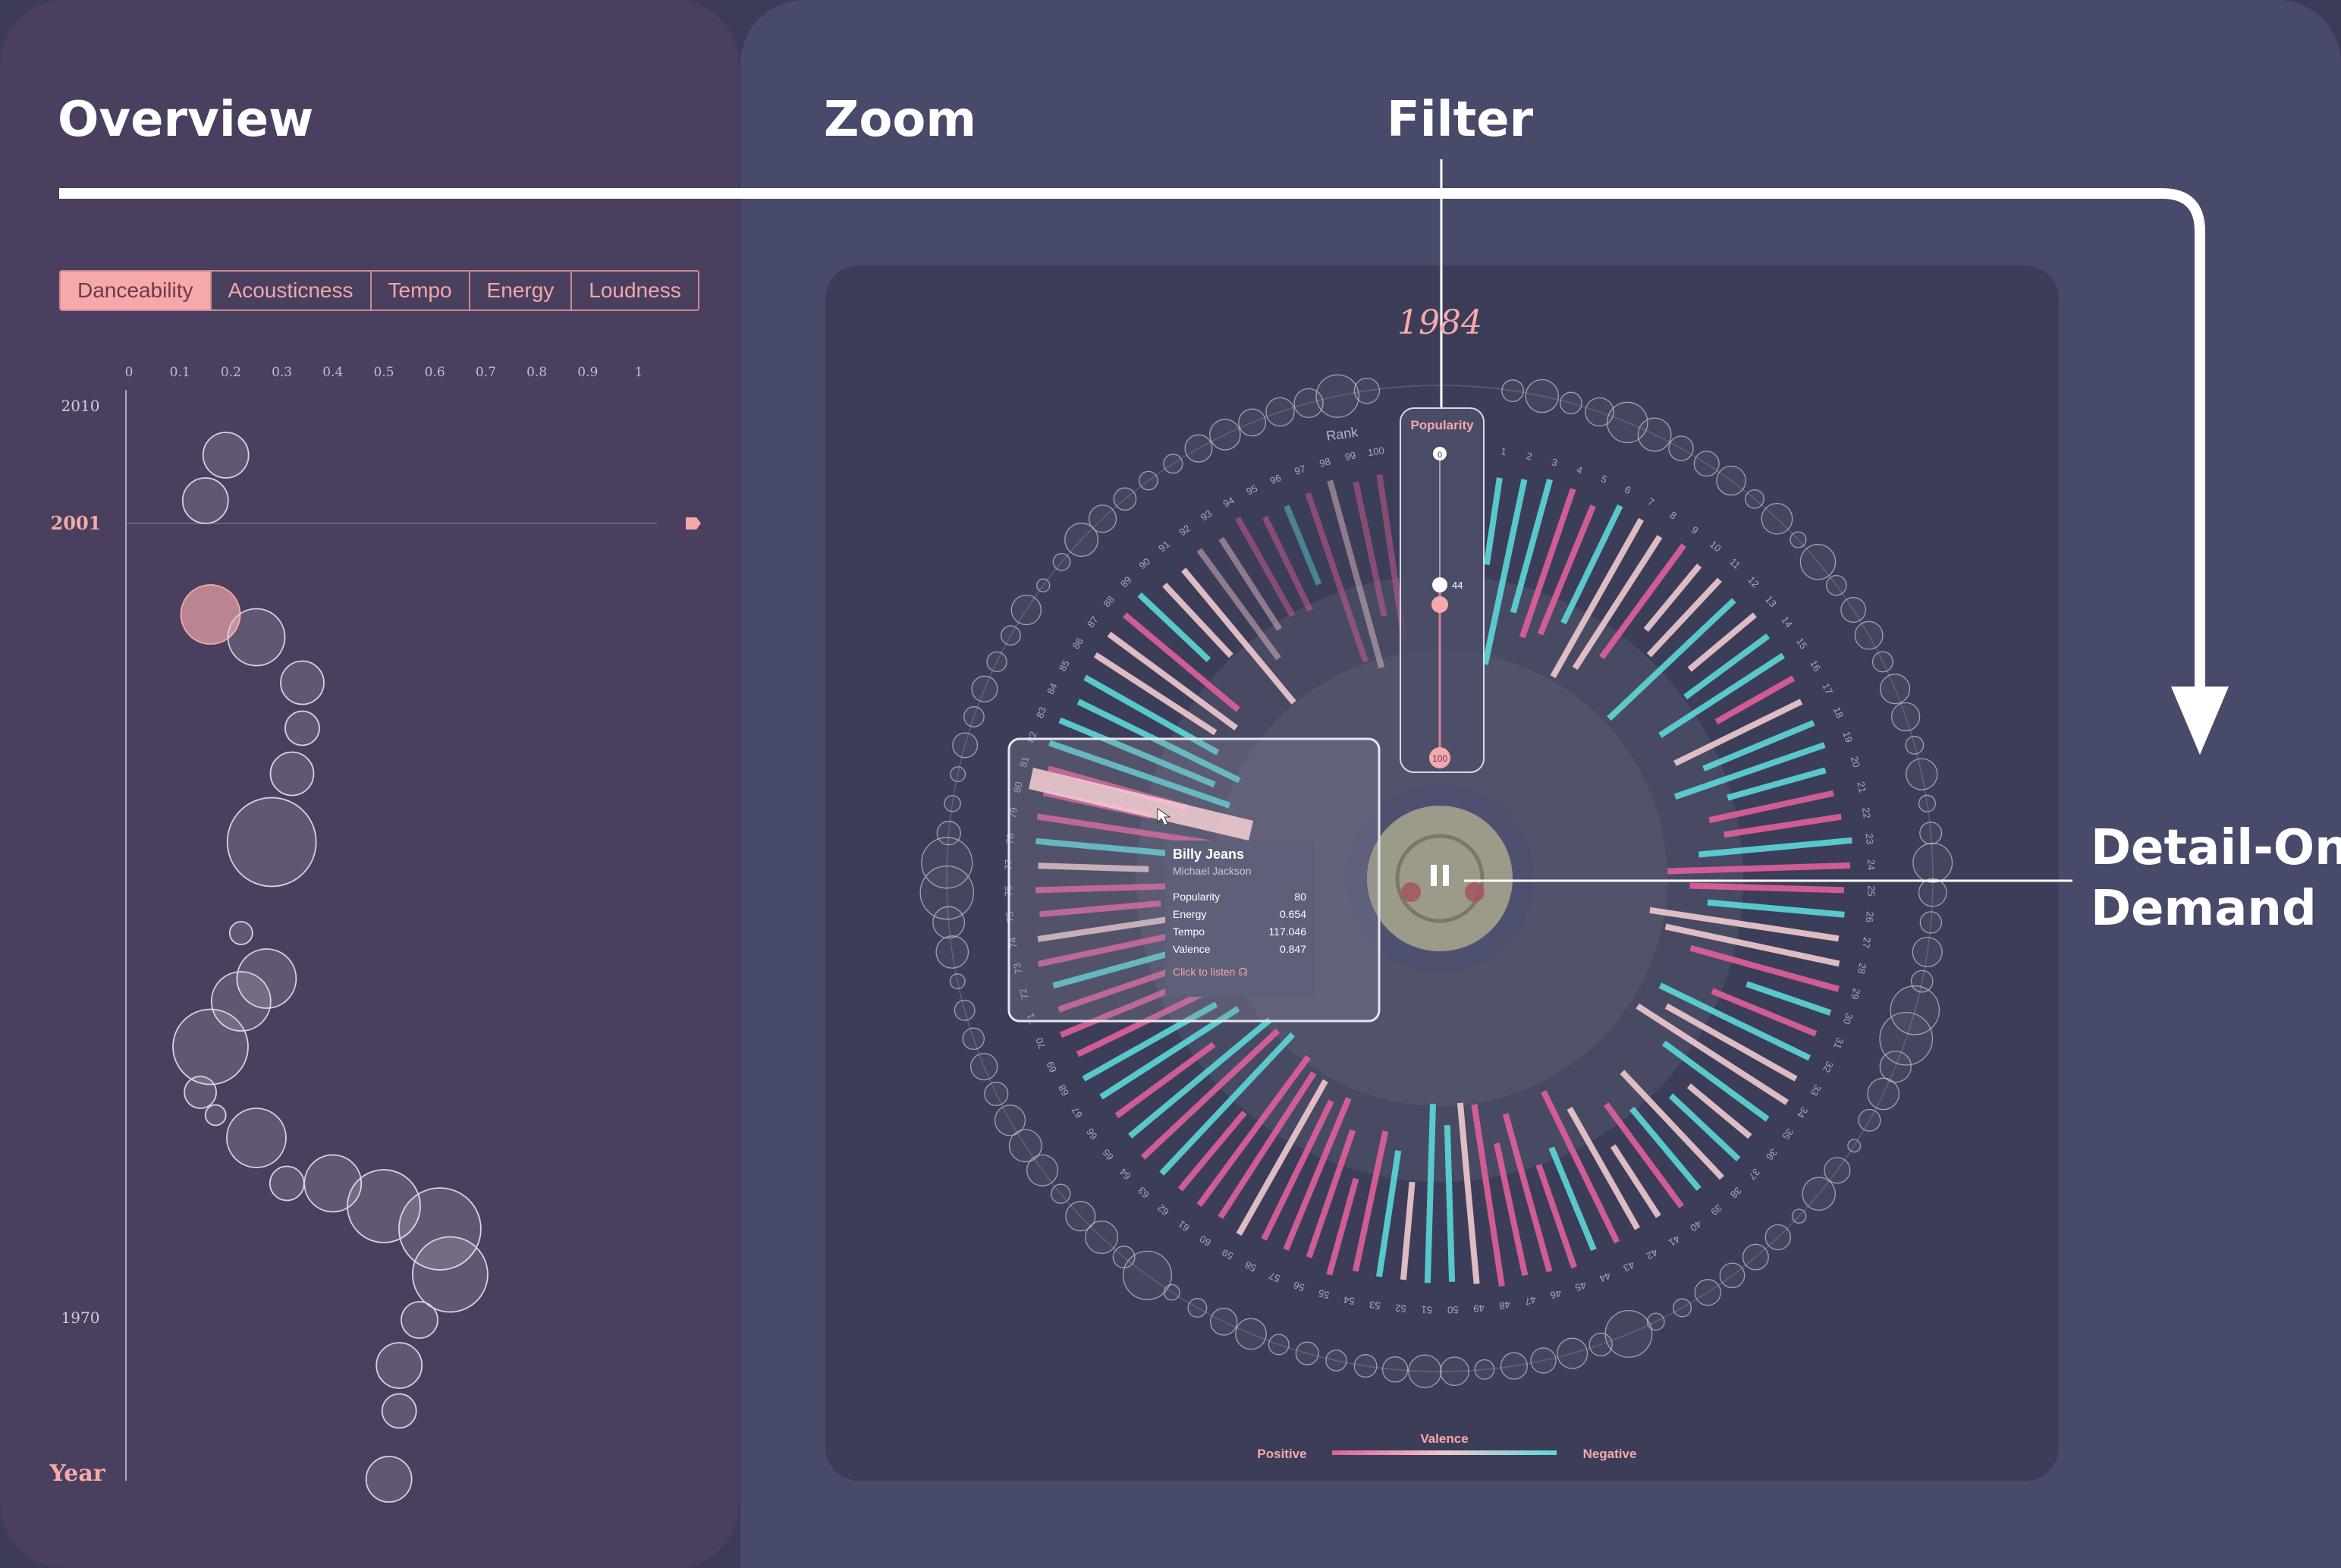 Image resolution: width=2341 pixels, height=1568 pixels. What do you see at coordinates (1281, 1454) in the screenshot?
I see `legend-positive: Positive` at bounding box center [1281, 1454].